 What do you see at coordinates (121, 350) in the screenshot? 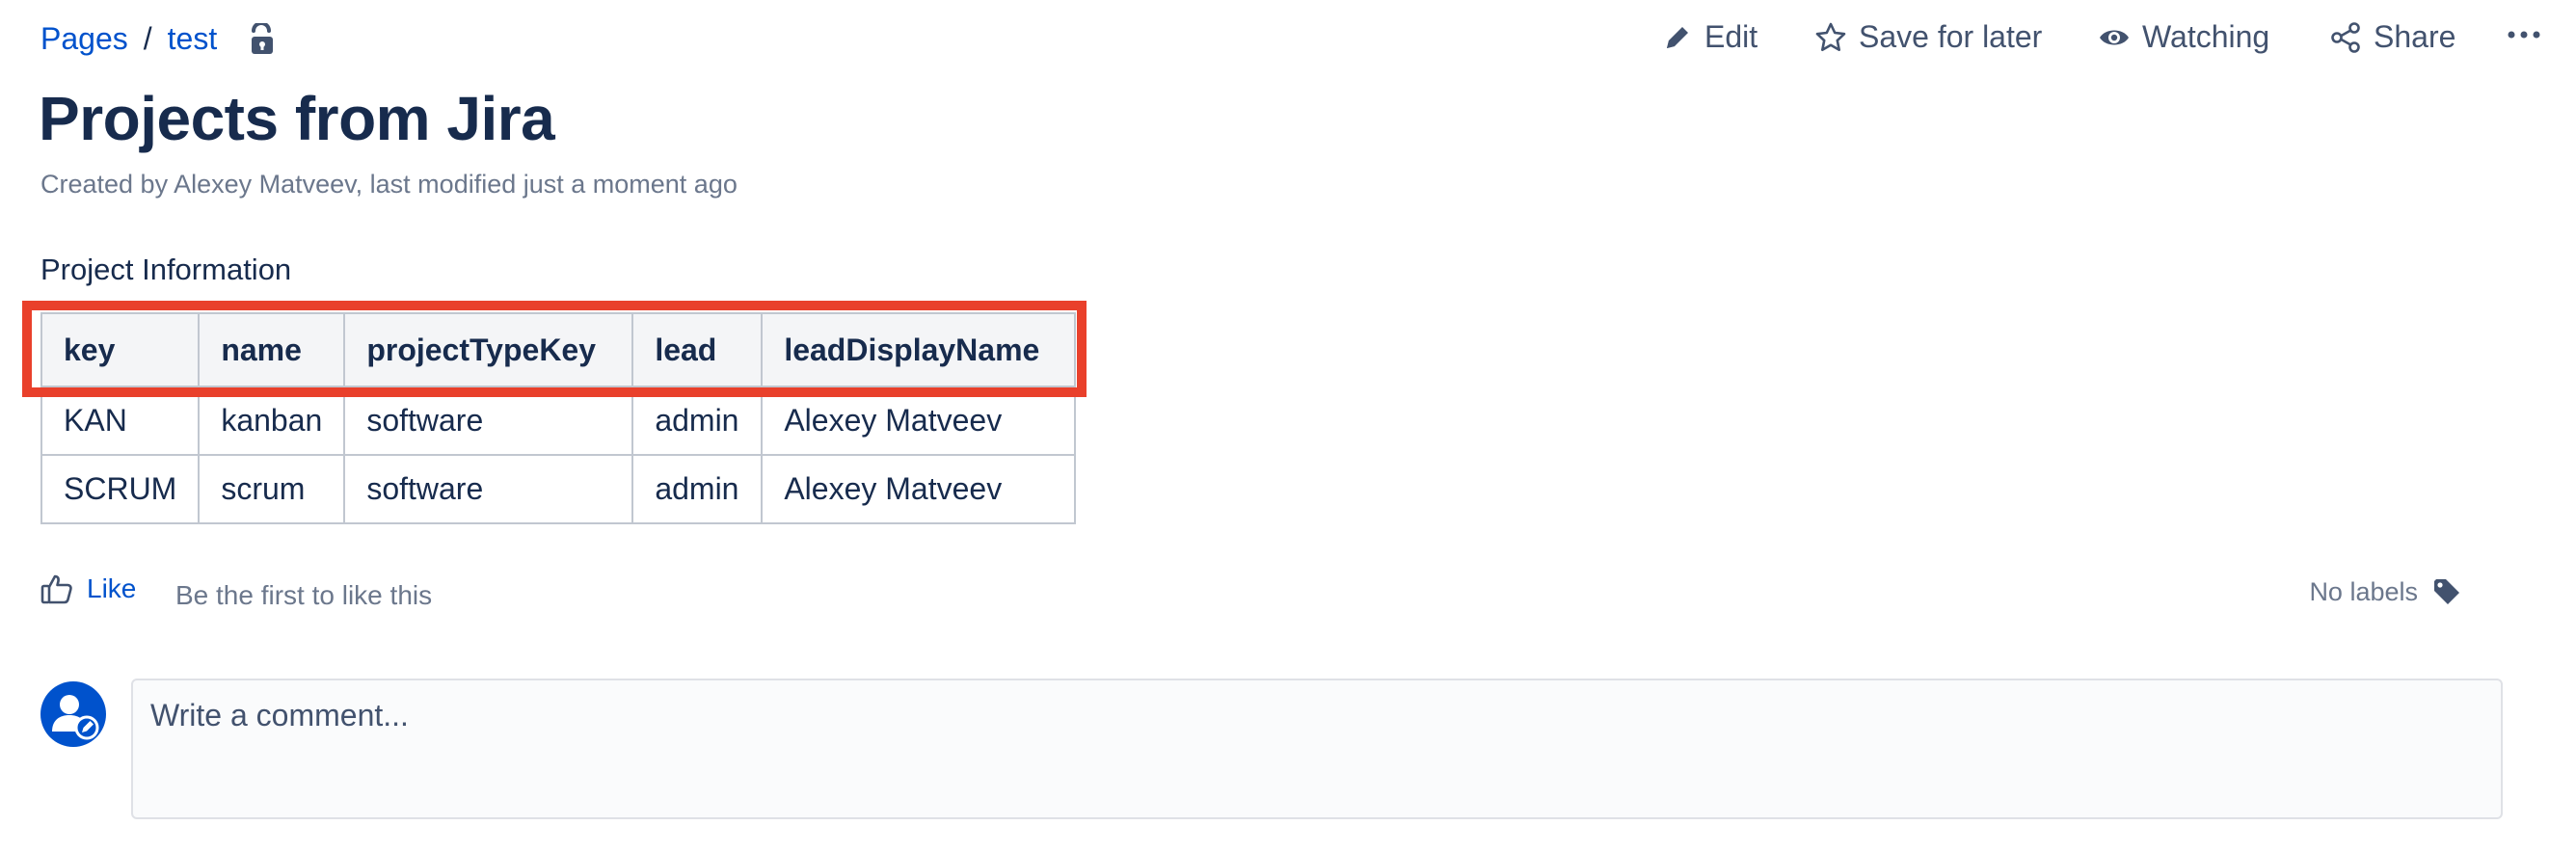
I see `column-header-key: key` at bounding box center [121, 350].